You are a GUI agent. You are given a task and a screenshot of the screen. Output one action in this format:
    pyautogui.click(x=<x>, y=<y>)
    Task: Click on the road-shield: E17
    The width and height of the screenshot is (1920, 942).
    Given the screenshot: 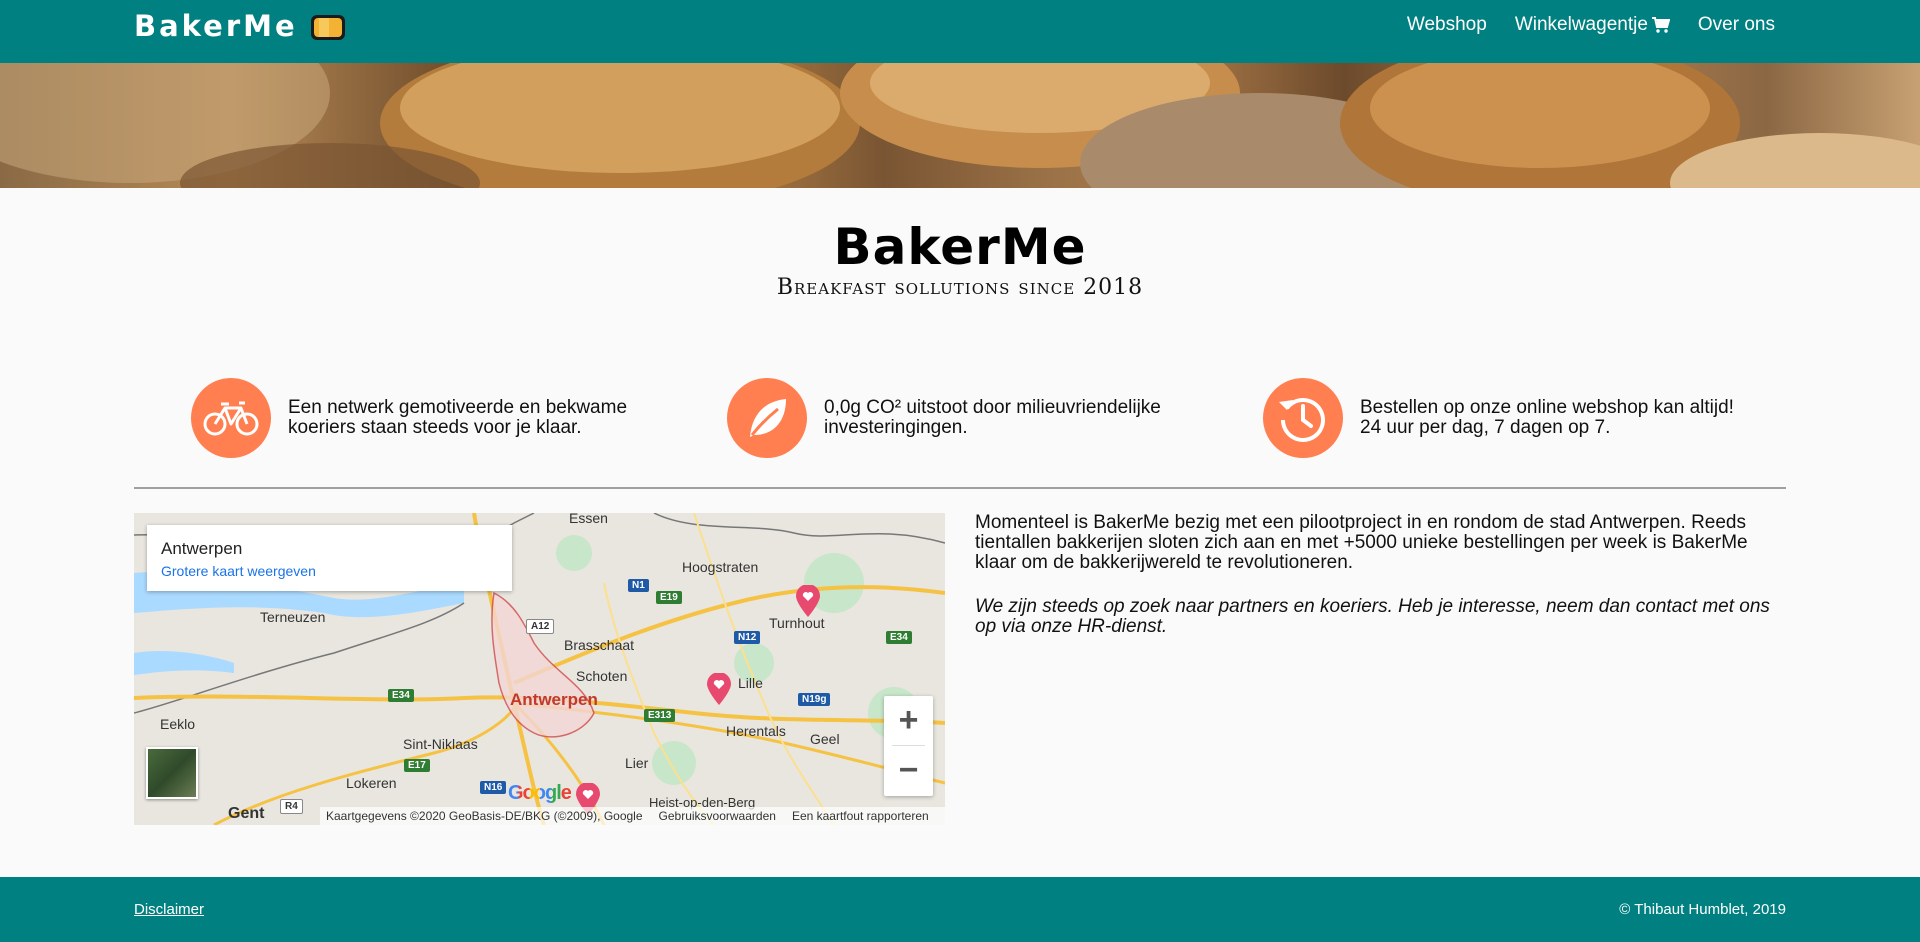 What is the action you would take?
    pyautogui.click(x=417, y=765)
    